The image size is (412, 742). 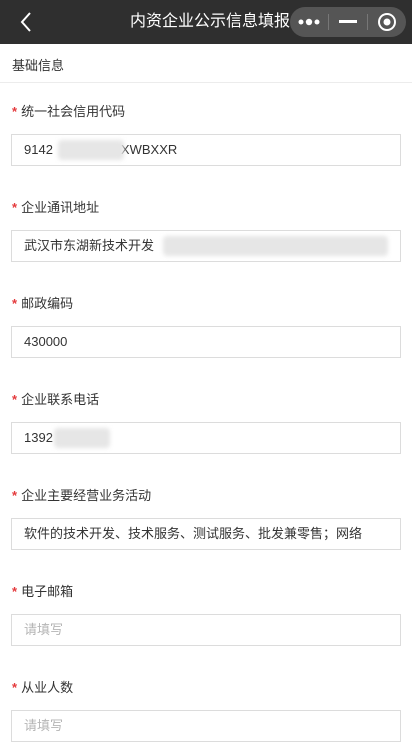 What do you see at coordinates (82, 495) in the screenshot?
I see `field-label-business-activity: * 企业主要经营业务活动` at bounding box center [82, 495].